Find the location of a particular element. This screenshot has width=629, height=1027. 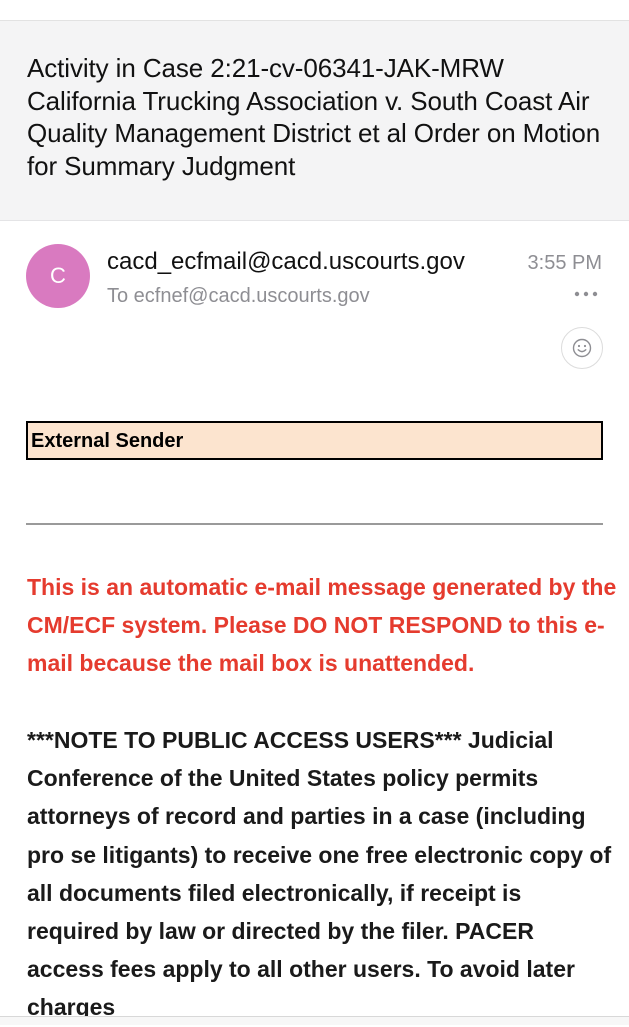

reaction-button is located at coordinates (582, 348).